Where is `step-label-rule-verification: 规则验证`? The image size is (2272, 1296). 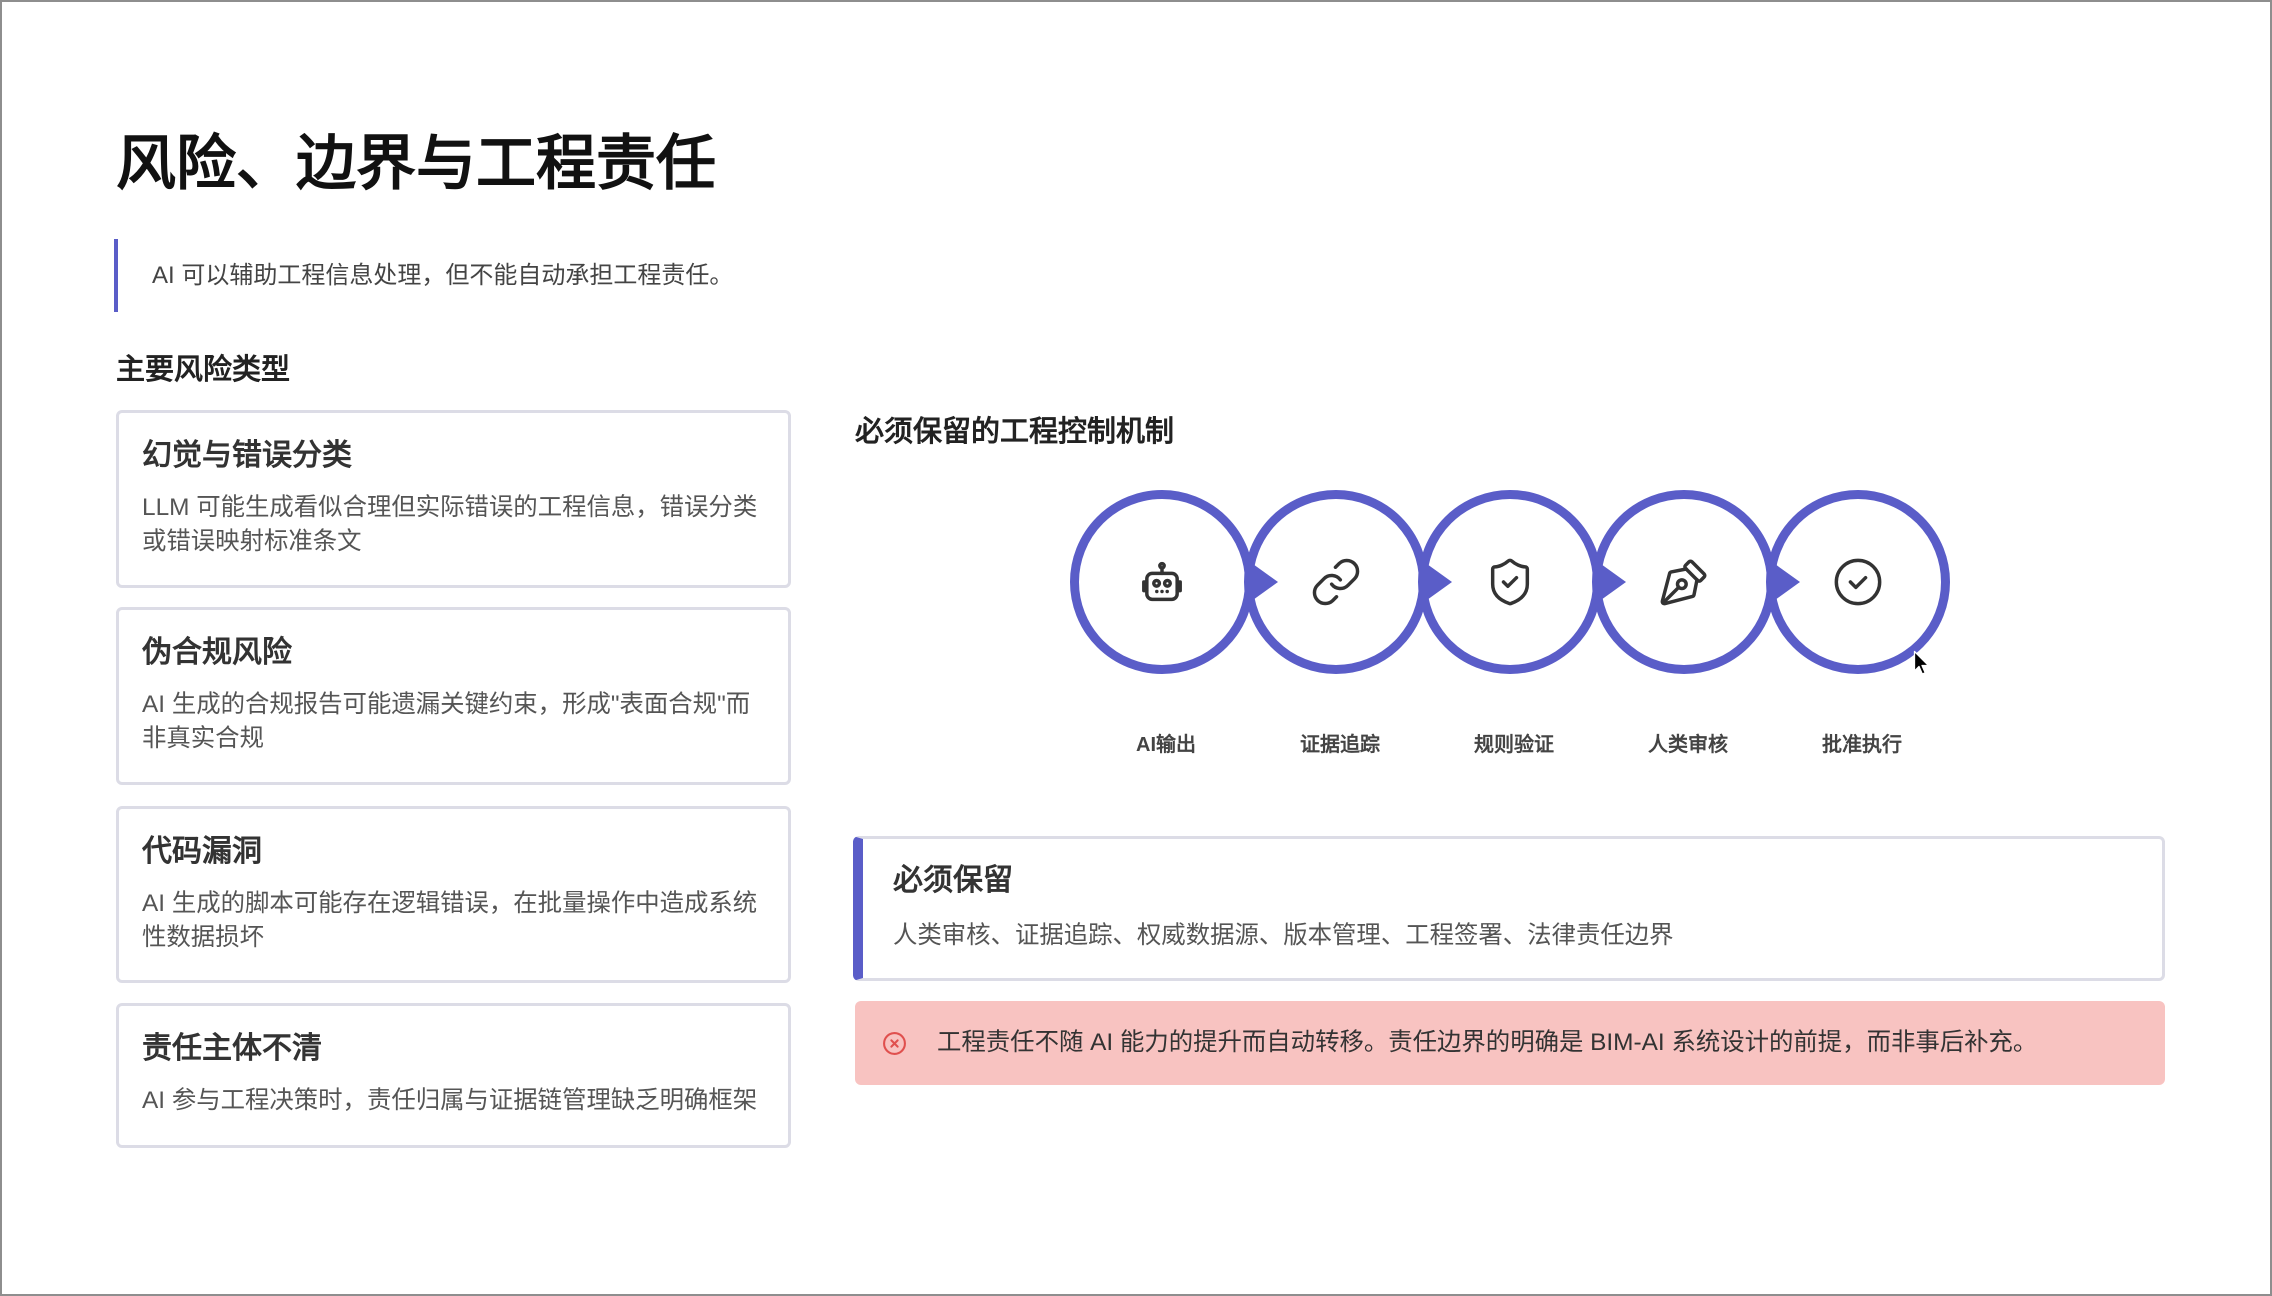 step-label-rule-verification: 规则验证 is located at coordinates (1514, 745).